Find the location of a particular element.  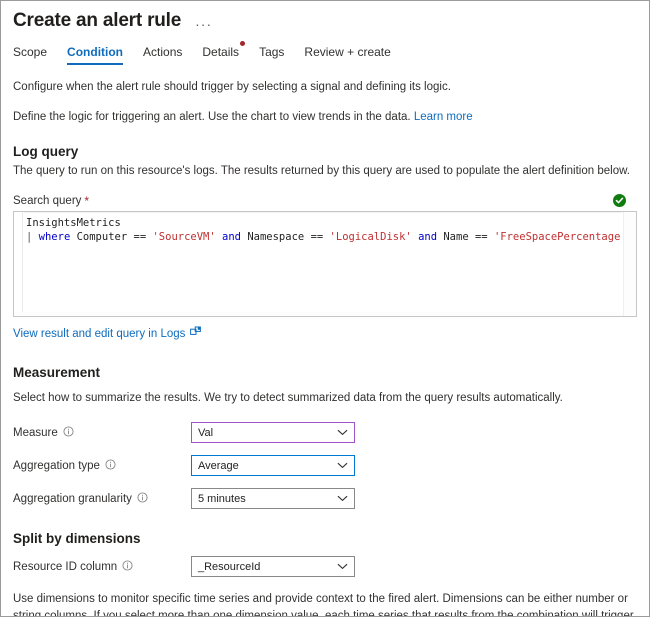

tab-label: Details is located at coordinates (221, 51).